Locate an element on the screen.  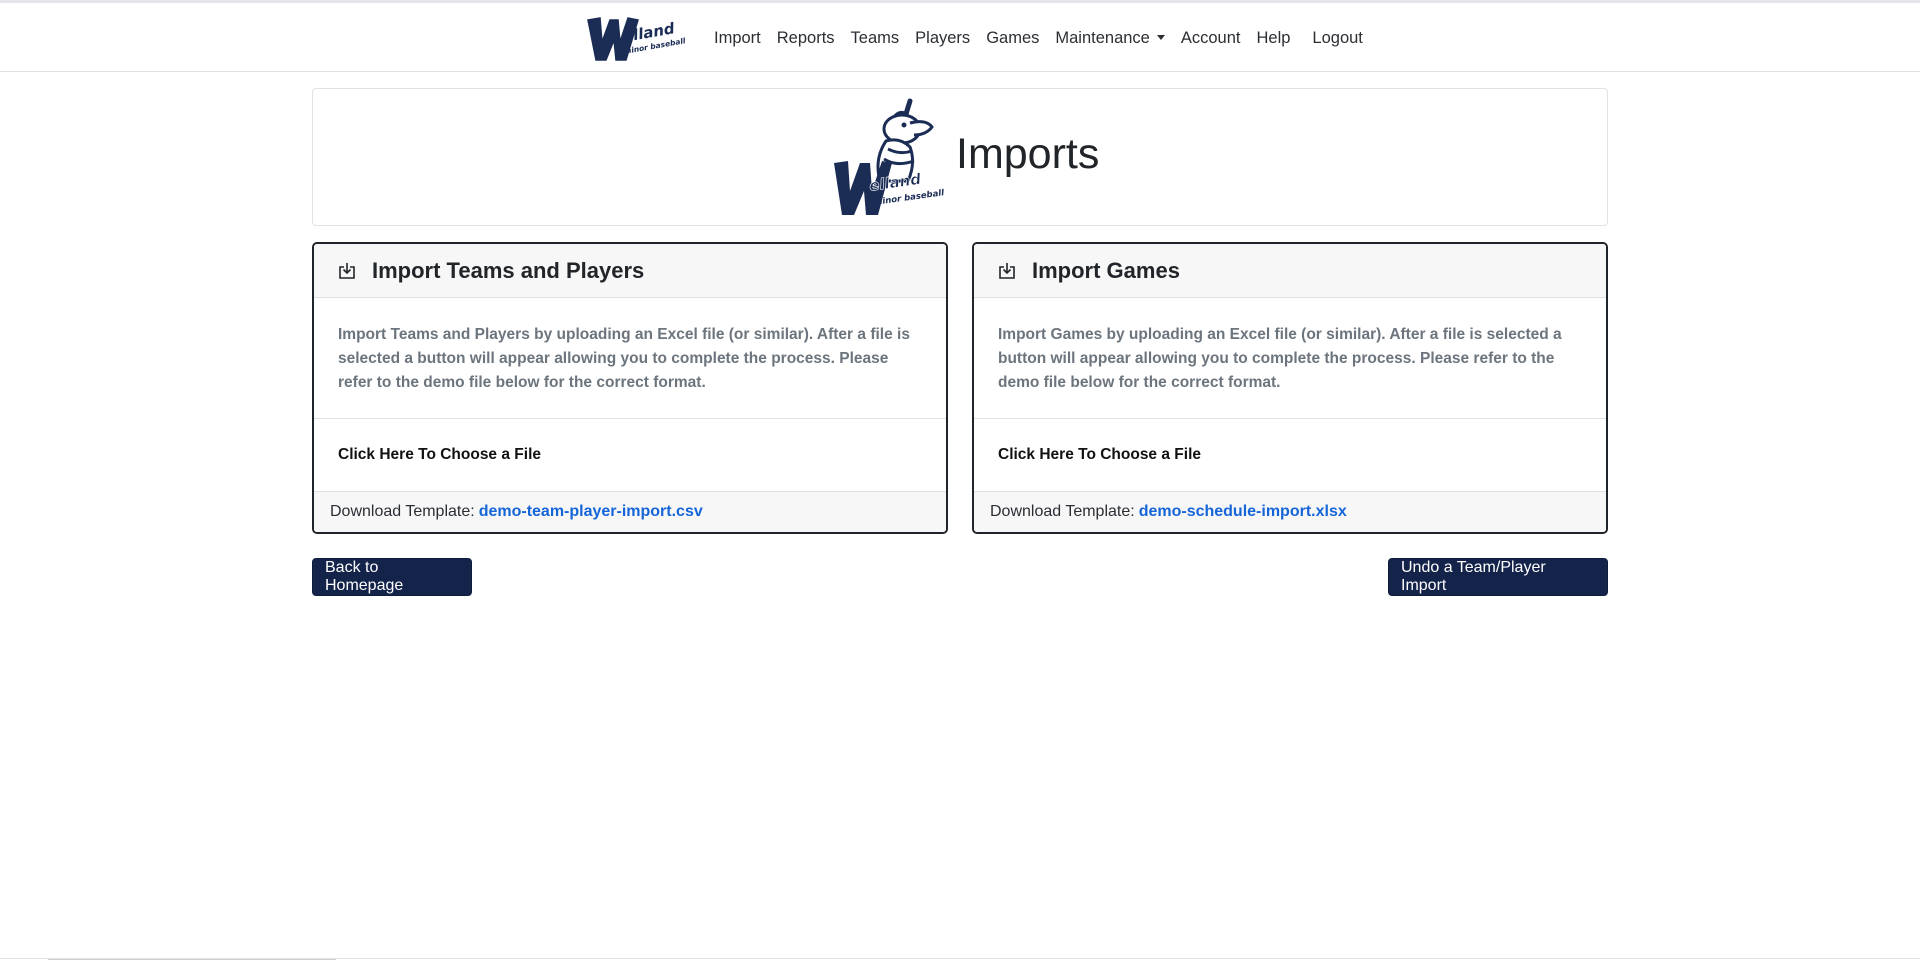
back-to-homepage-button: Back to Homepage is located at coordinates (392, 577).